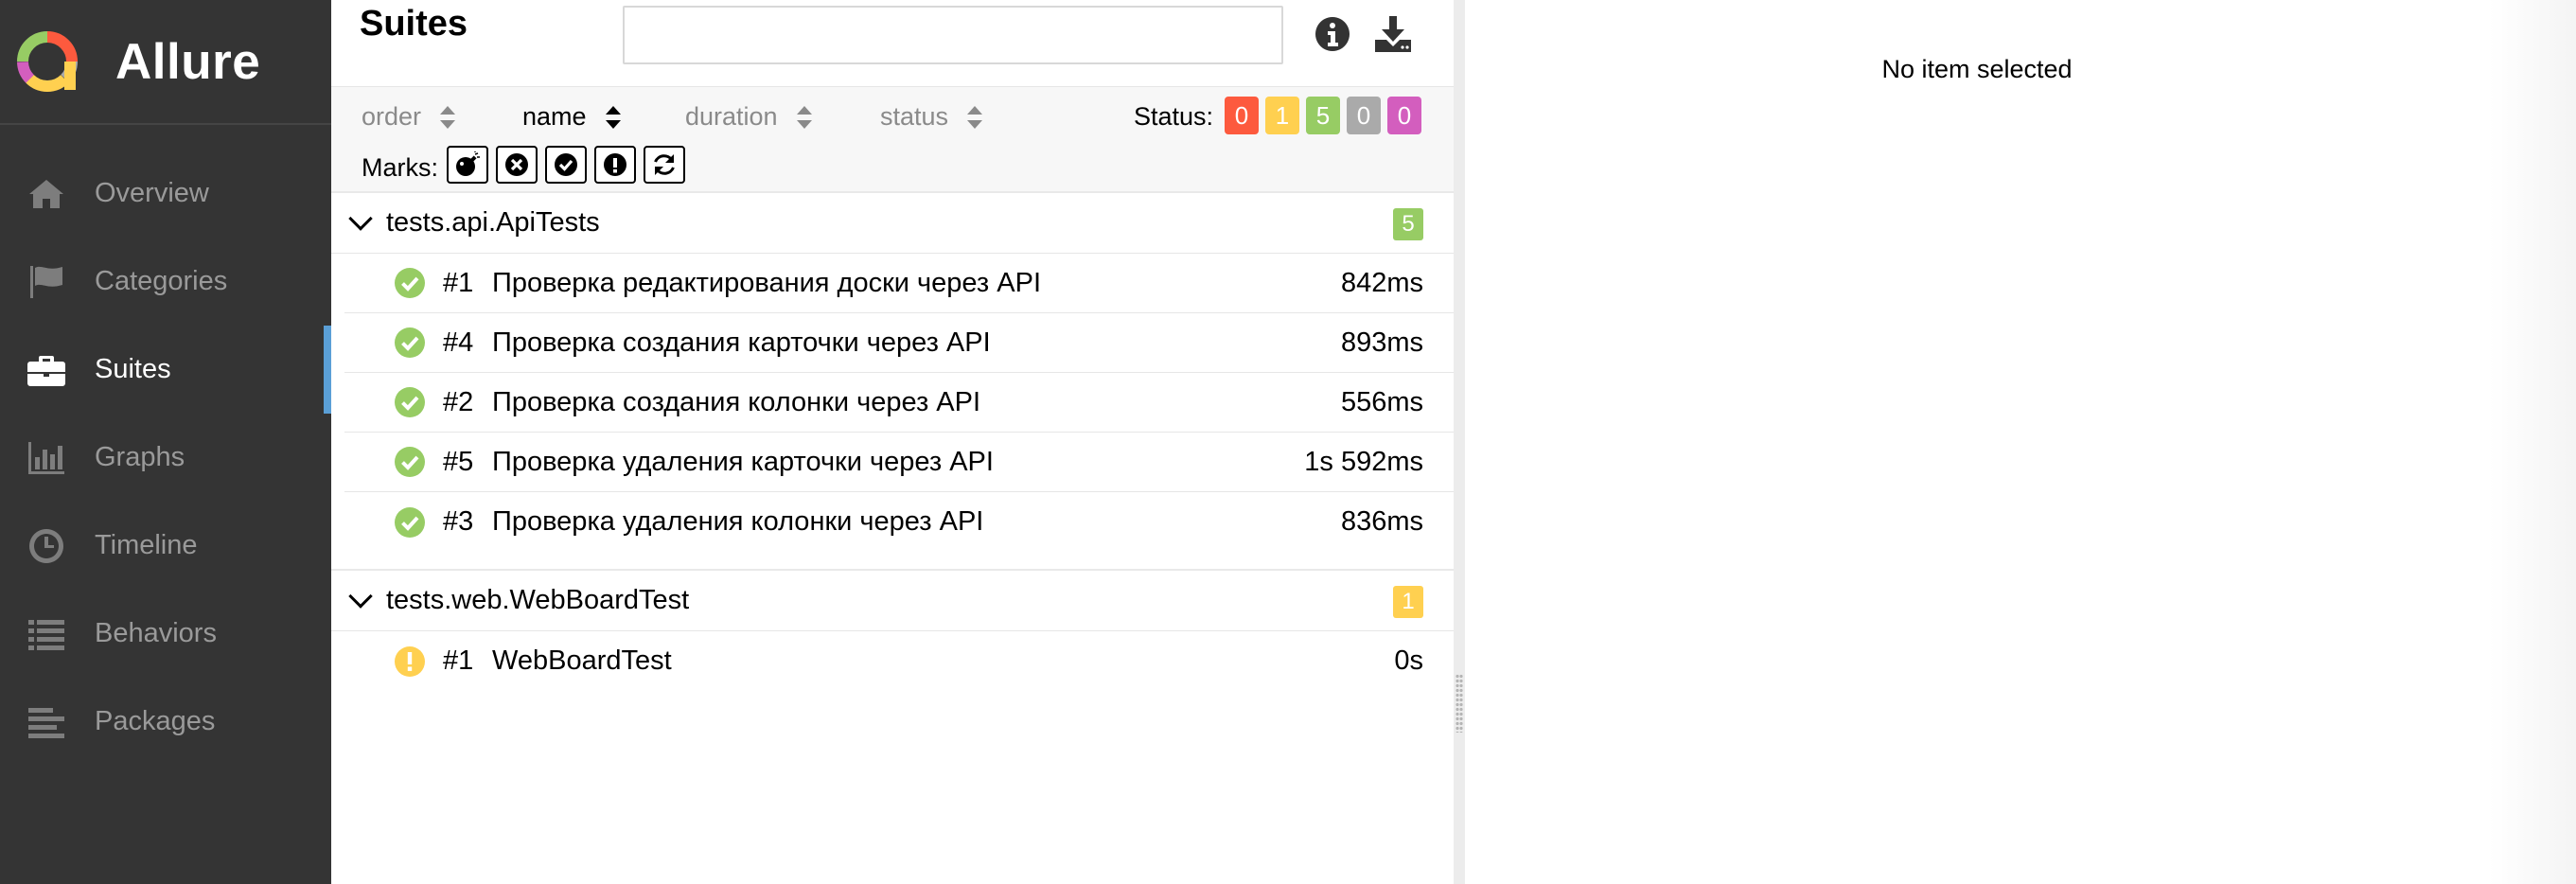 The image size is (2576, 884). What do you see at coordinates (1459, 703) in the screenshot?
I see `drag-handle-icon` at bounding box center [1459, 703].